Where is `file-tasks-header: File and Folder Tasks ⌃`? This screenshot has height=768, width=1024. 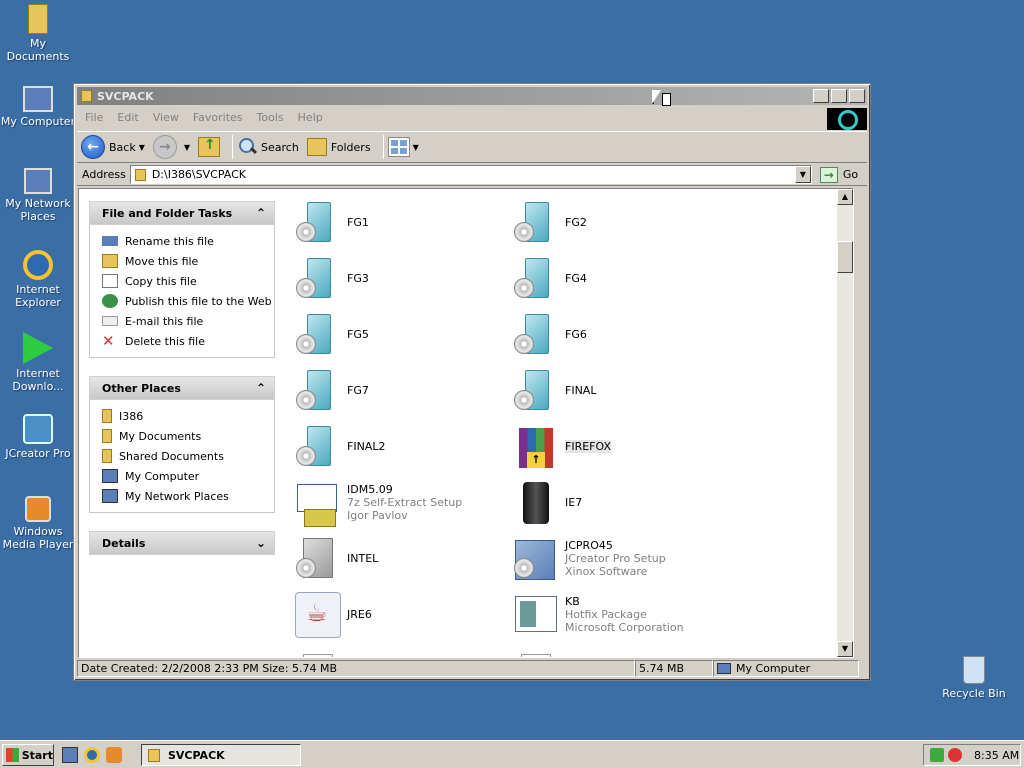 file-tasks-header: File and Folder Tasks ⌃ is located at coordinates (182, 213).